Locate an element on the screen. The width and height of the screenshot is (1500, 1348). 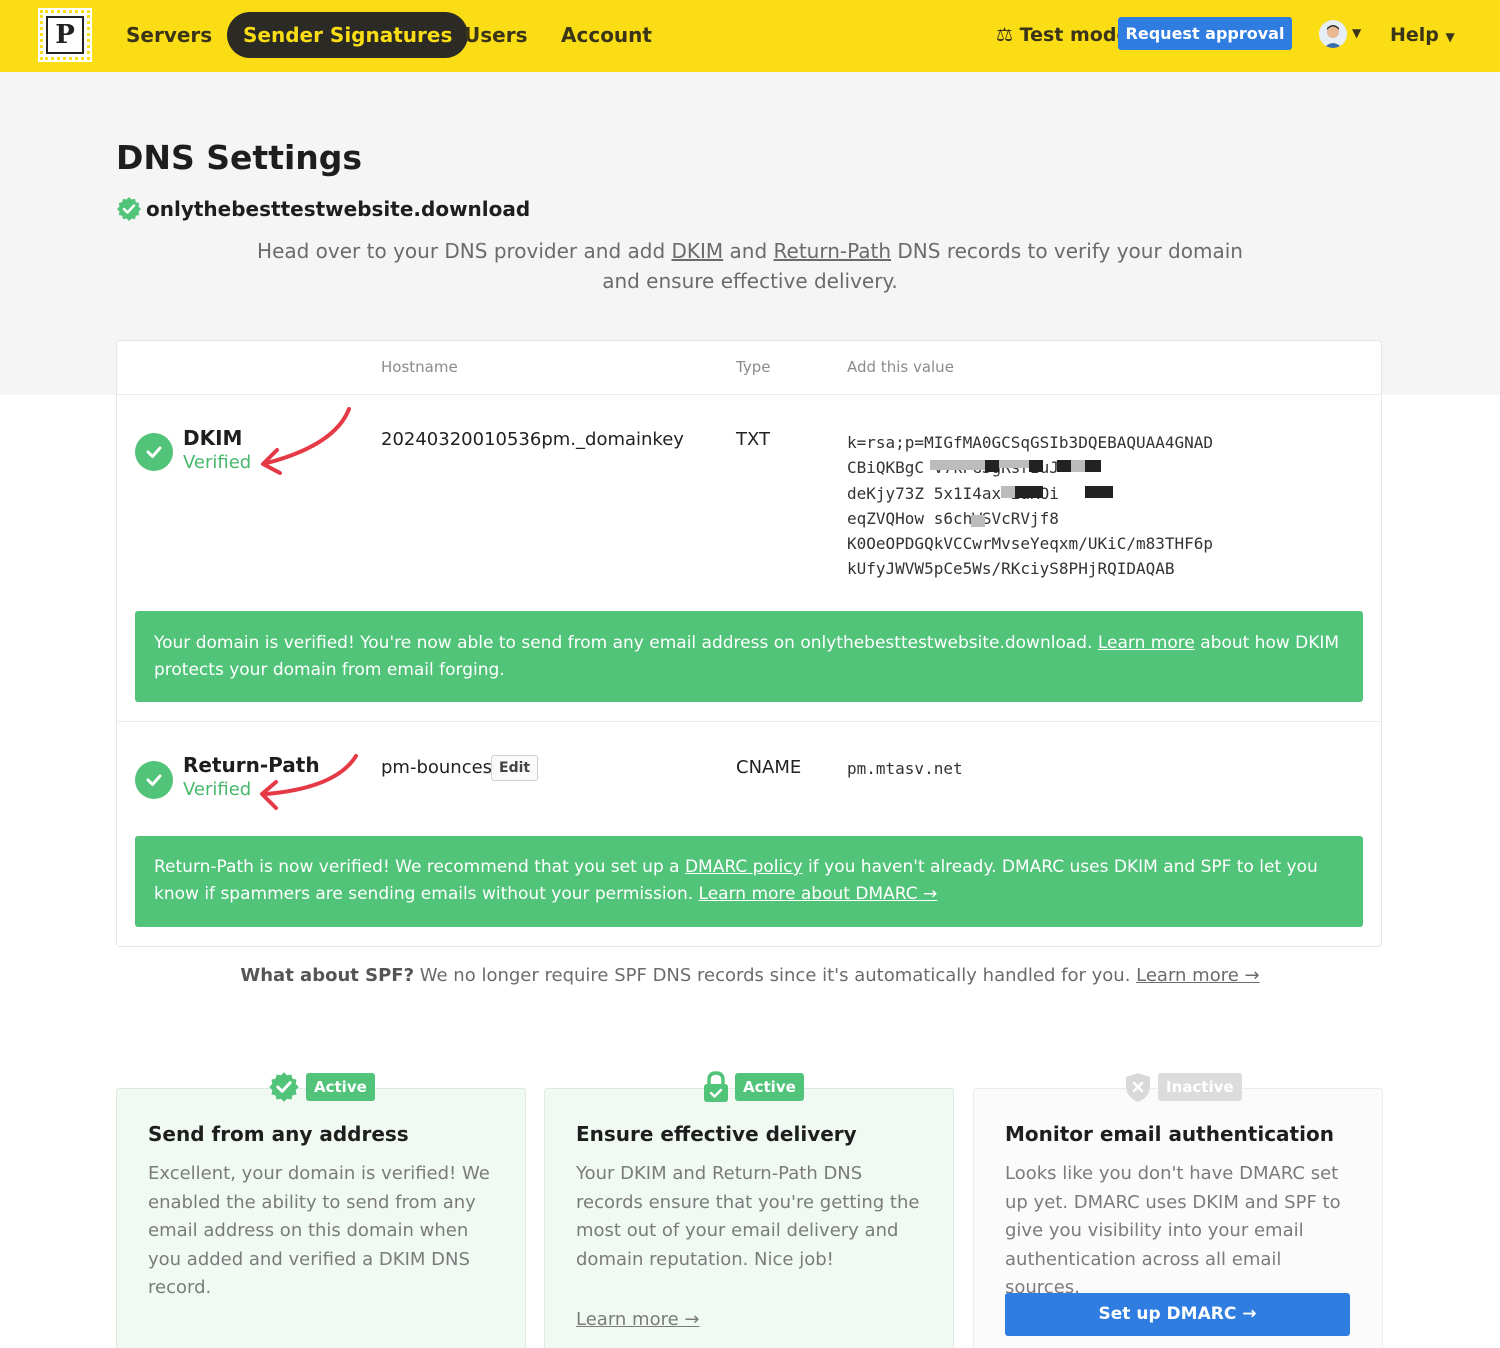
feature-title: Ensure effective delivery is located at coordinates (716, 1134).